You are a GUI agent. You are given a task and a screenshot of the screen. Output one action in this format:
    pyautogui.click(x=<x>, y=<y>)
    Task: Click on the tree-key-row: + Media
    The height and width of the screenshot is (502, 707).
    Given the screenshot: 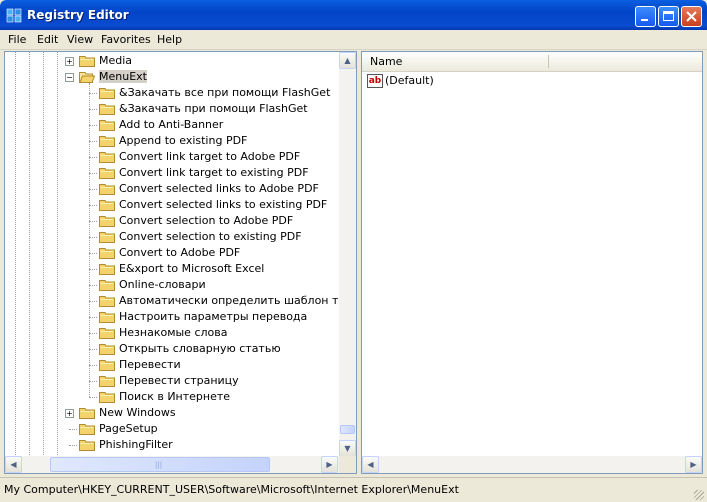 What is the action you would take?
    pyautogui.click(x=175, y=61)
    